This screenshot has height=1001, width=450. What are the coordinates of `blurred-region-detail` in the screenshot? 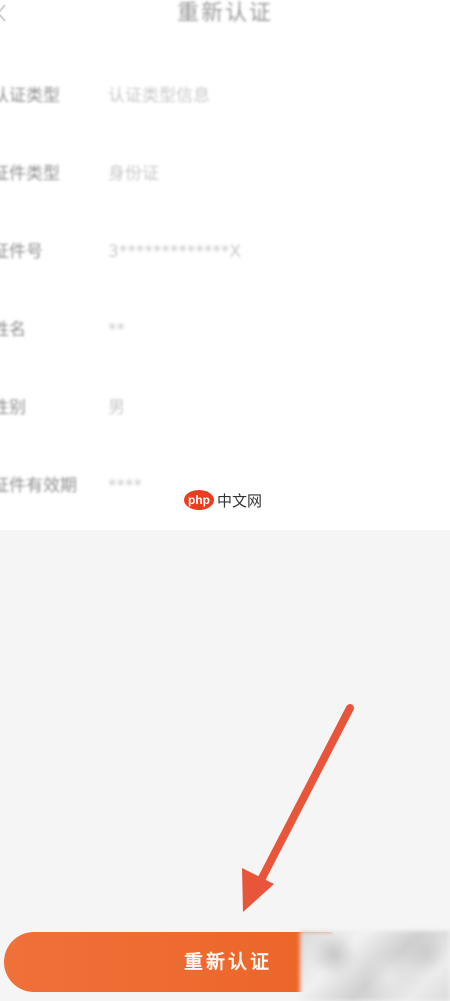 It's located at (376, 966).